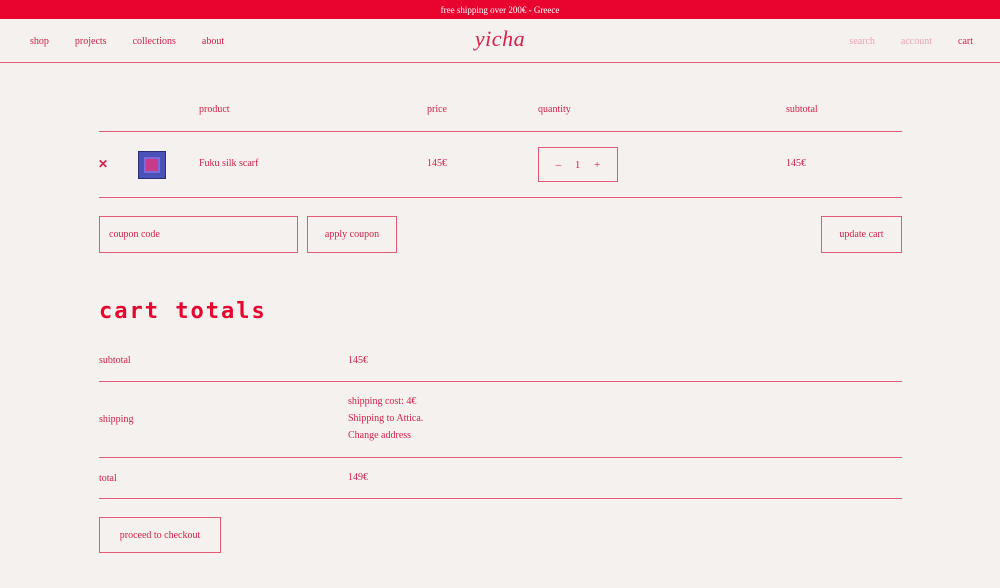  What do you see at coordinates (108, 478) in the screenshot?
I see `total-label: total` at bounding box center [108, 478].